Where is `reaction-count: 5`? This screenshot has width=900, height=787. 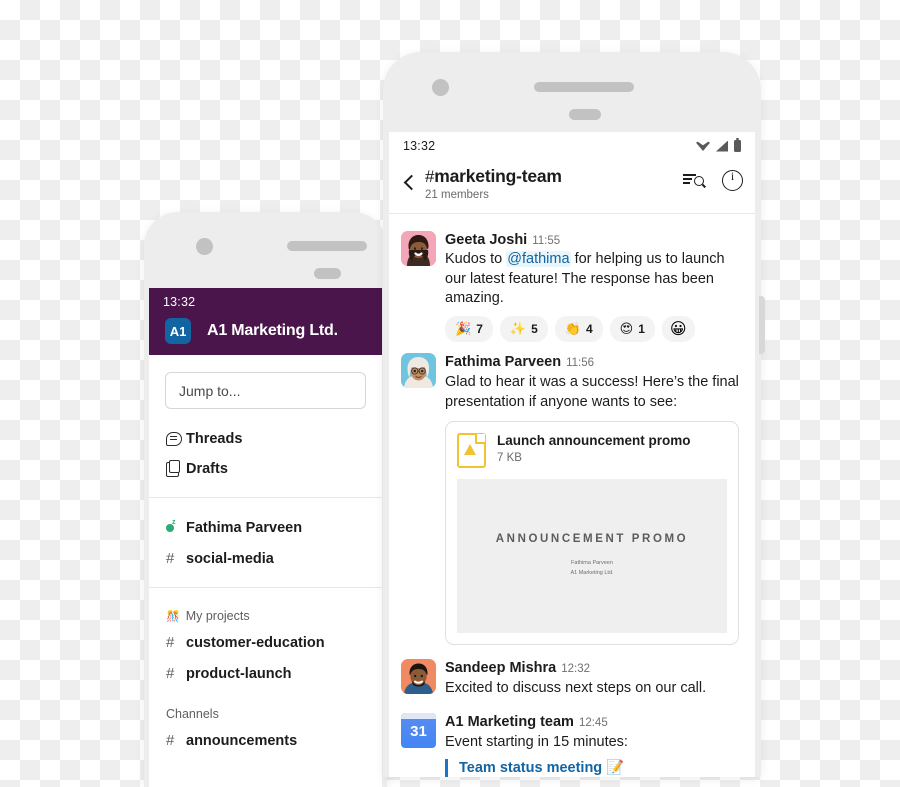 reaction-count: 5 is located at coordinates (534, 329).